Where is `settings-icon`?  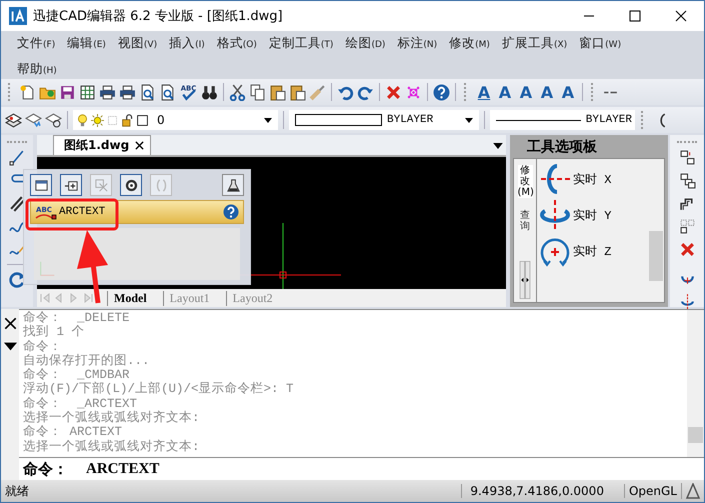
settings-icon is located at coordinates (131, 185).